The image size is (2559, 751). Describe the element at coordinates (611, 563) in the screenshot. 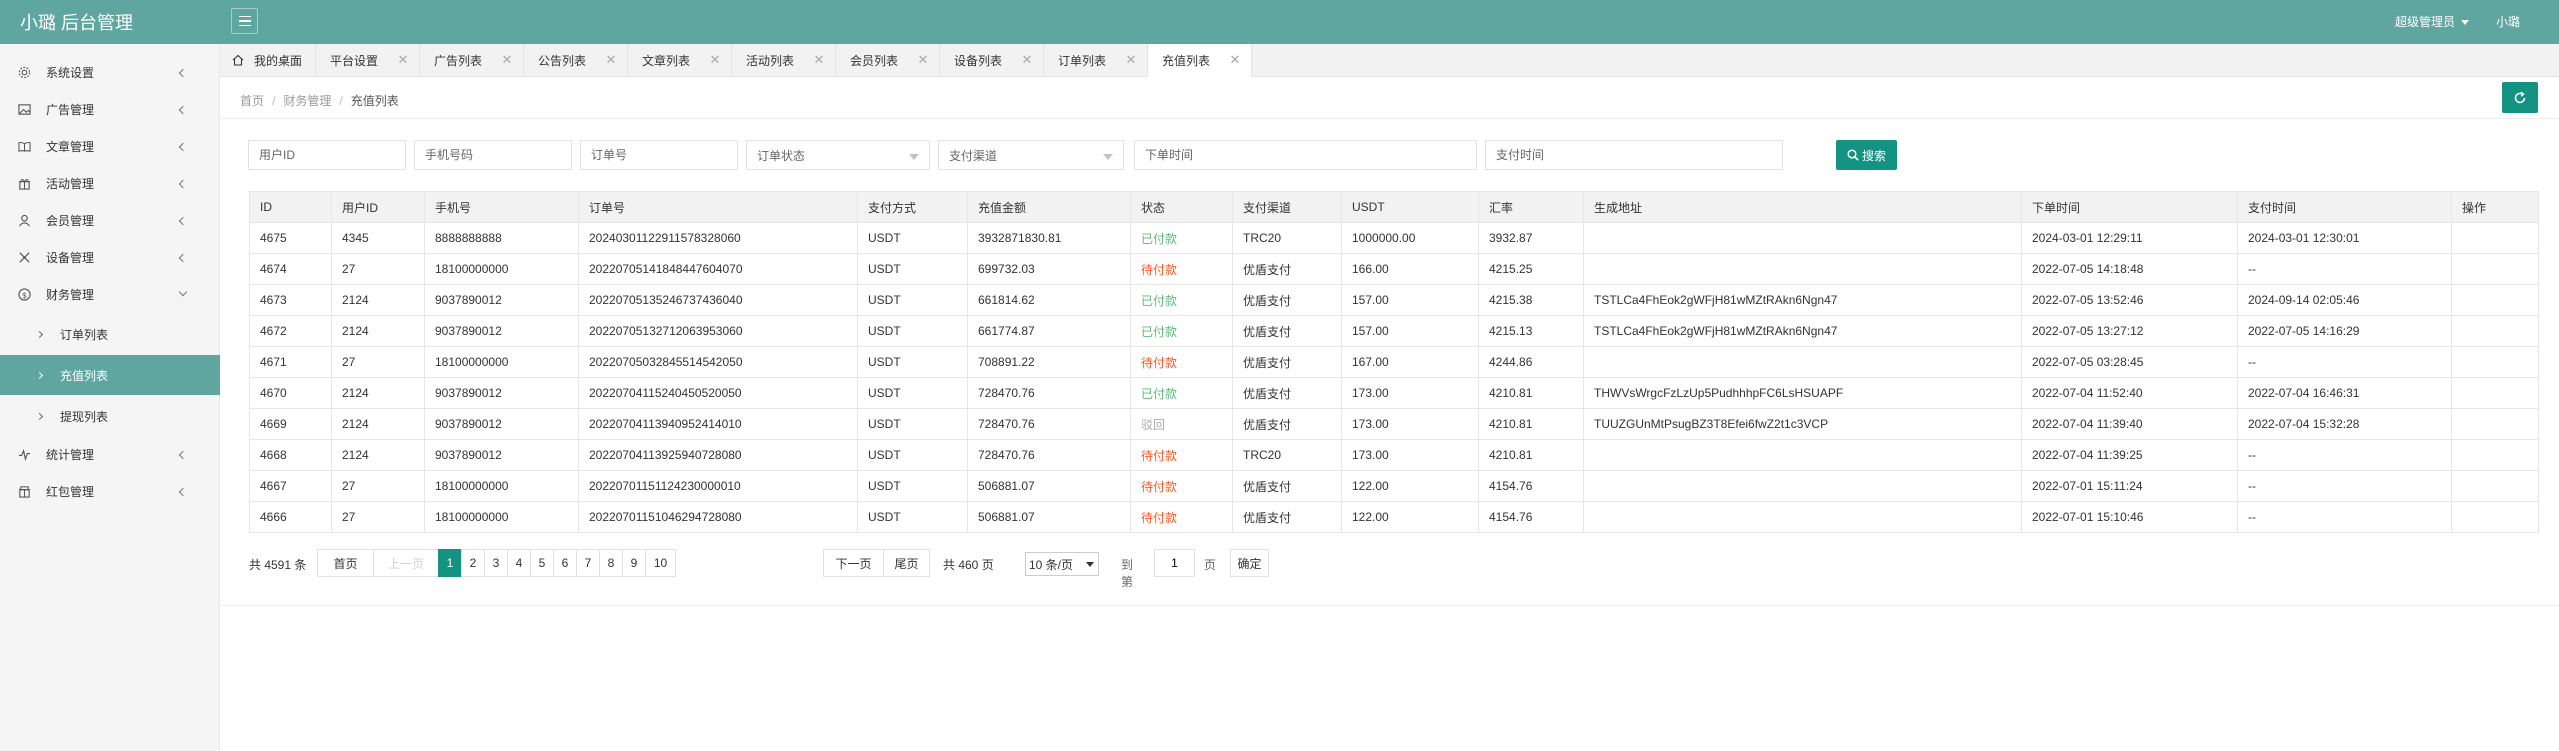

I see `page-number-button: 8` at that location.